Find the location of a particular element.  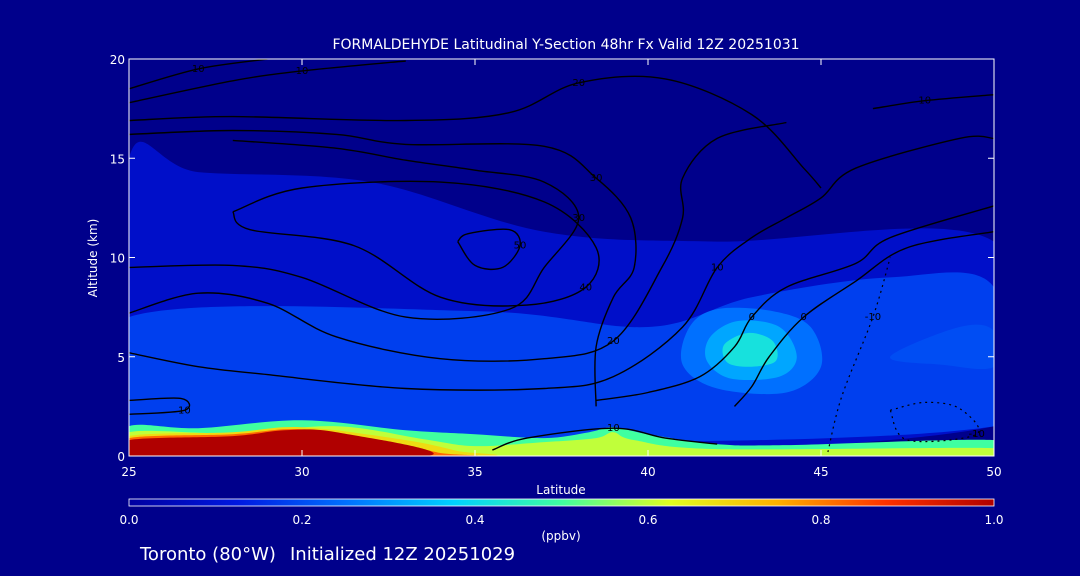

x-axis-label: Latitude is located at coordinates (560, 490).